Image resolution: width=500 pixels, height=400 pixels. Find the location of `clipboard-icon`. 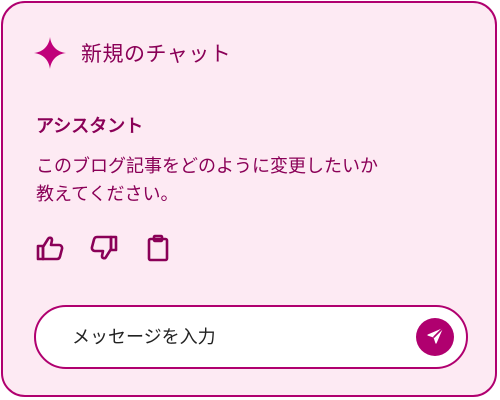

clipboard-icon is located at coordinates (158, 250).